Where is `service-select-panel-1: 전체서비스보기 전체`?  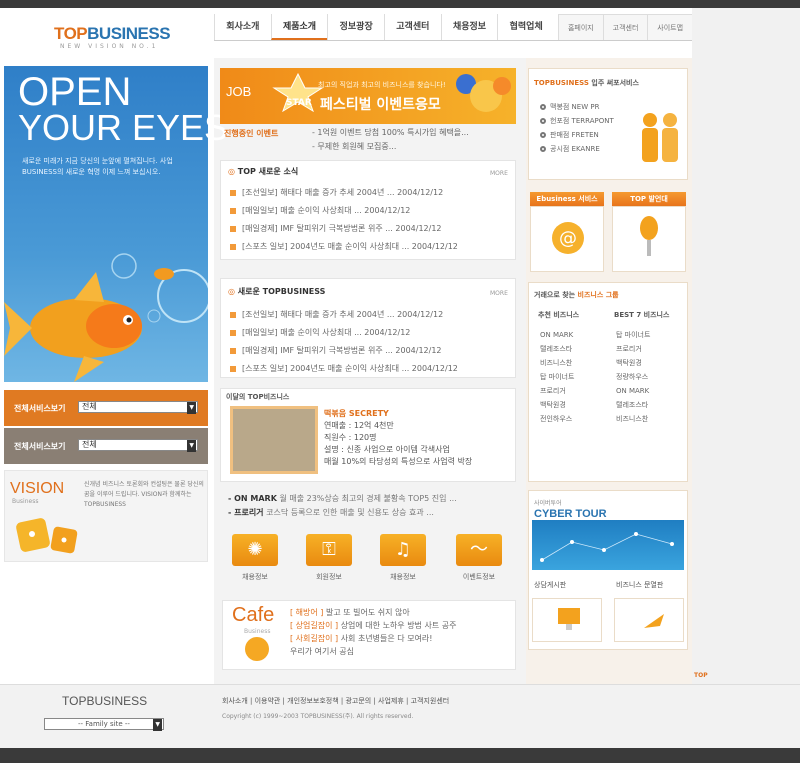
service-select-panel-1: 전체서비스보기 전체 is located at coordinates (106, 408).